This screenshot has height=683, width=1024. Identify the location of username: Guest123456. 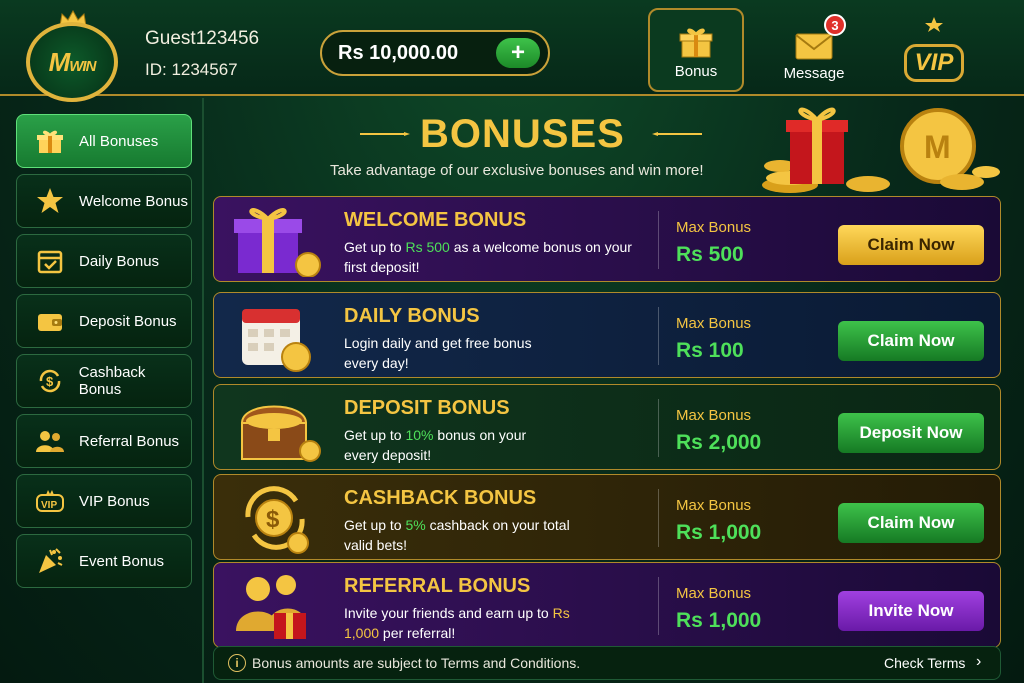
(202, 38).